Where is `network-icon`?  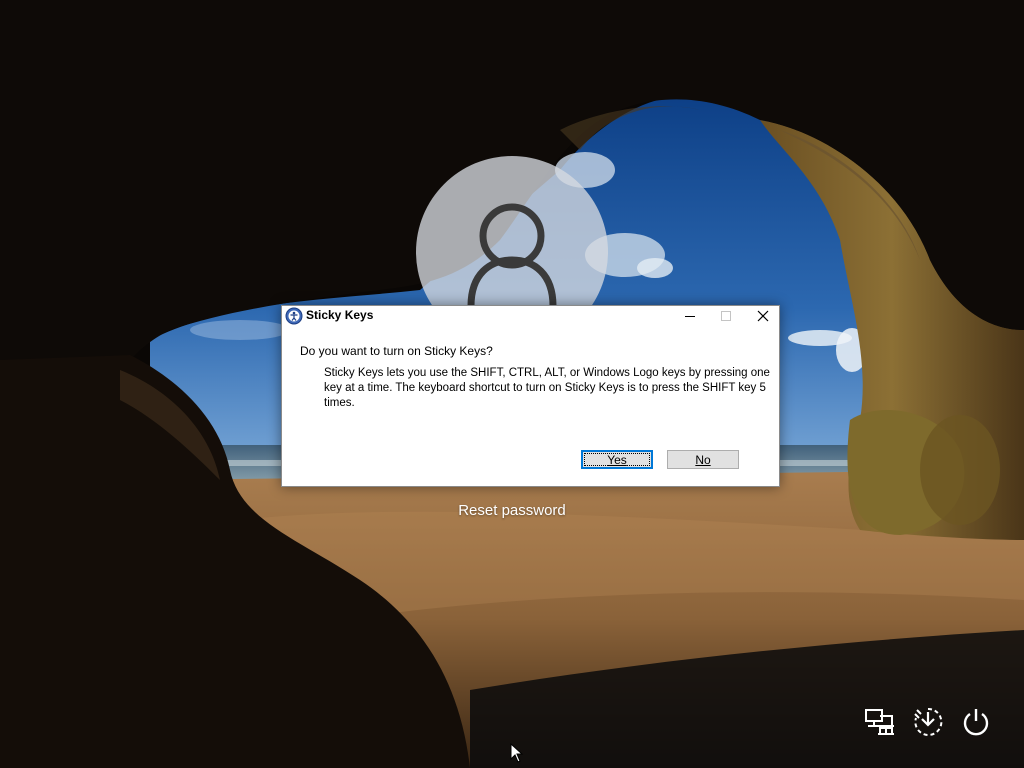 network-icon is located at coordinates (880, 722).